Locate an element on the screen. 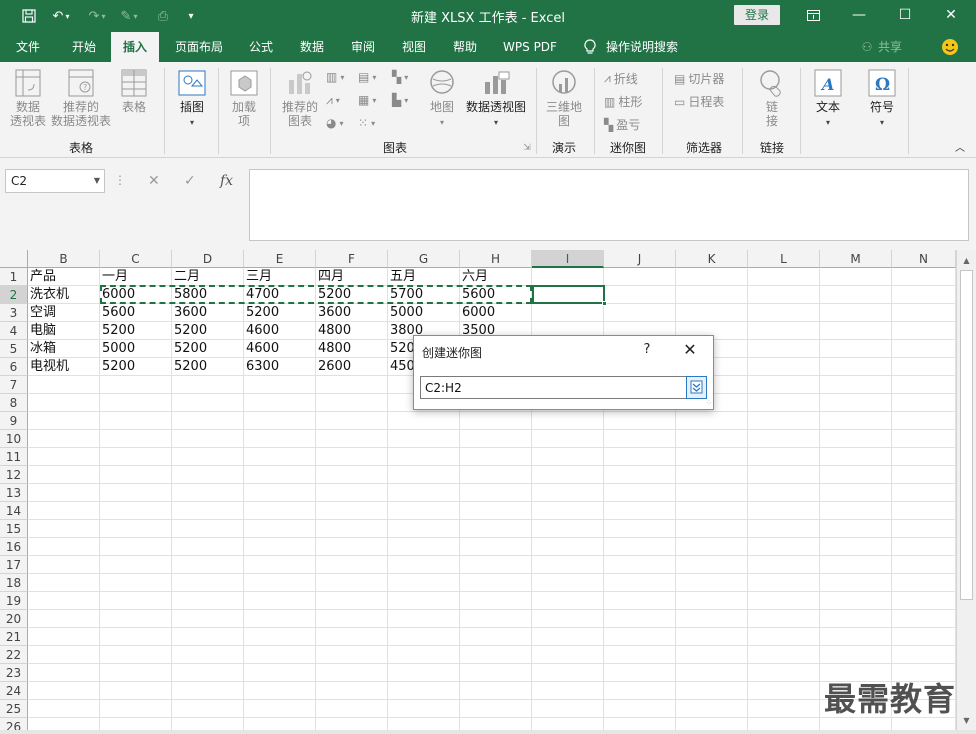  row-header-12: 12 is located at coordinates (14, 475).